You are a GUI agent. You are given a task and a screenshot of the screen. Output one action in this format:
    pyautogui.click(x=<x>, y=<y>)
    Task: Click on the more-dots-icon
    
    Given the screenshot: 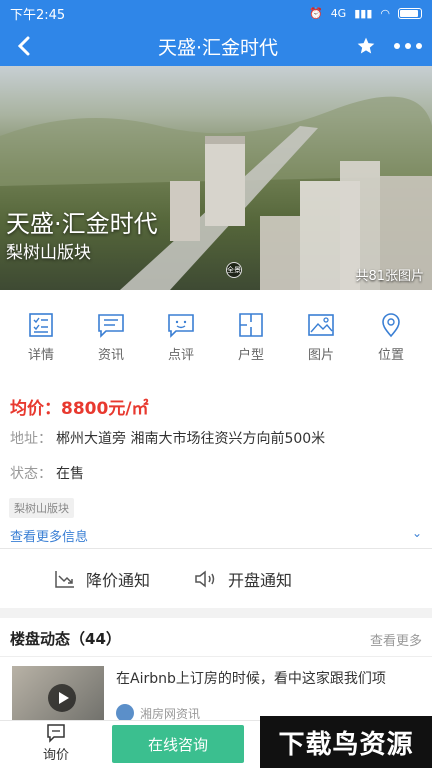 What is the action you would take?
    pyautogui.click(x=408, y=46)
    